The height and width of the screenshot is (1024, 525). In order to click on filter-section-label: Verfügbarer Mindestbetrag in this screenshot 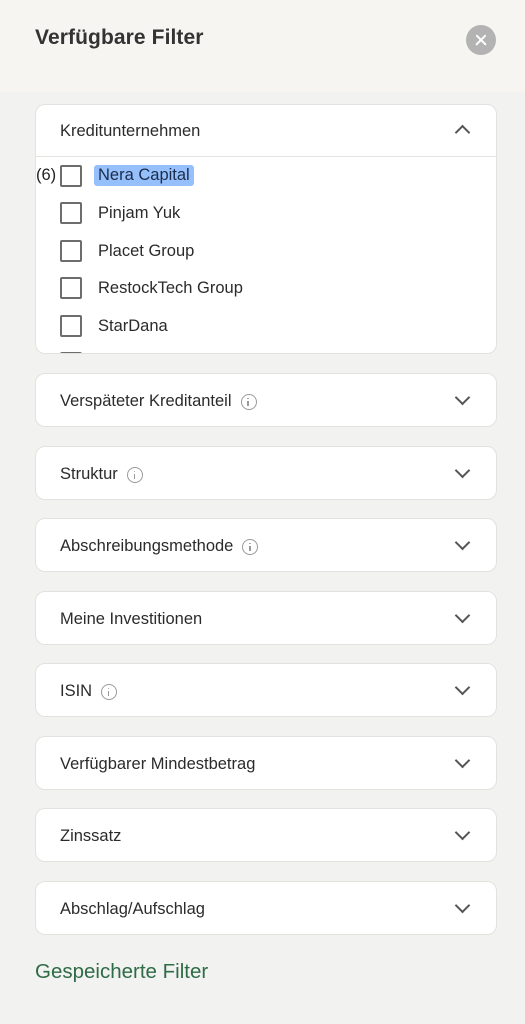, I will do `click(158, 764)`.